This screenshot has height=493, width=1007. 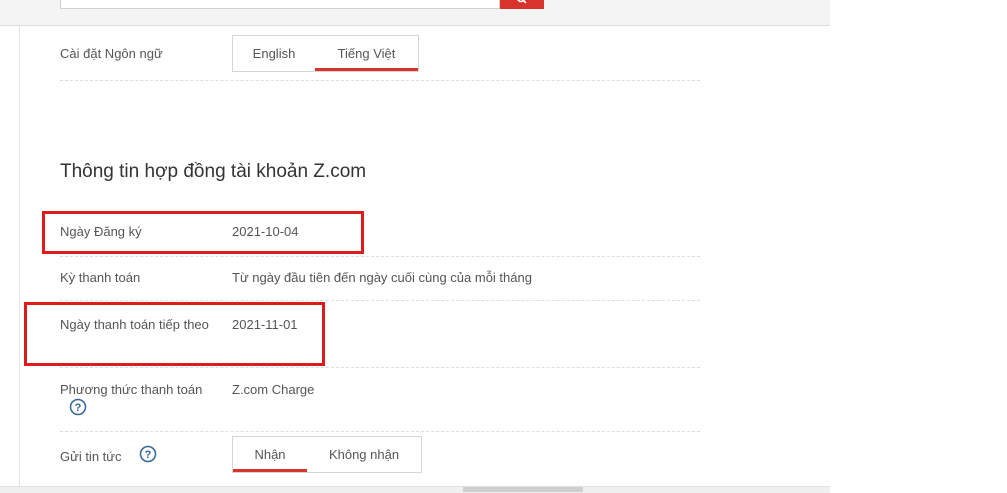 I want to click on search-input, so click(x=280, y=4).